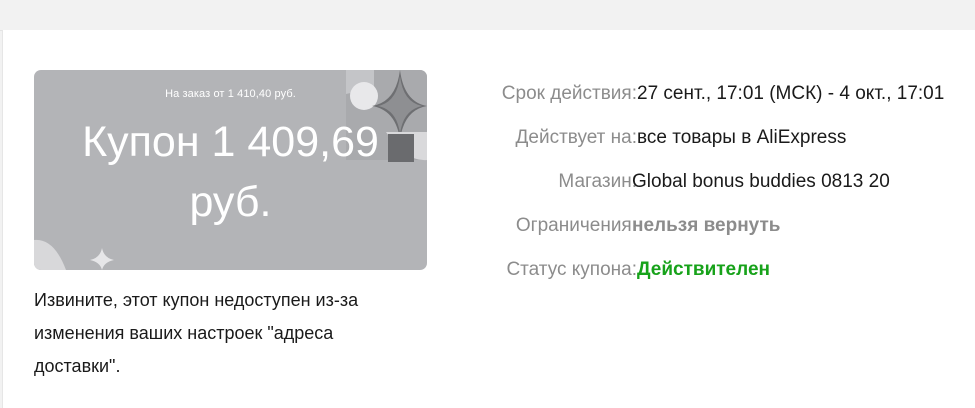  Describe the element at coordinates (571, 269) in the screenshot. I see `detail-label: Статус купона:` at that location.